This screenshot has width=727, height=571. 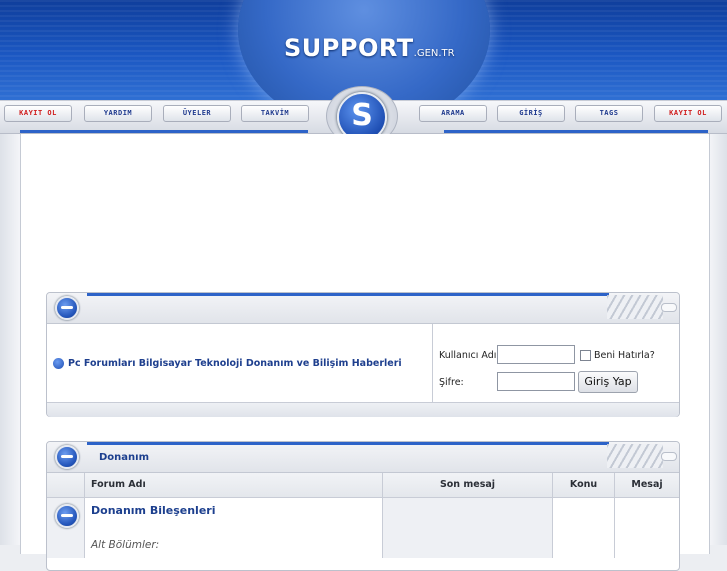 I want to click on site-logo: SUPPORT.GEN.TR, so click(x=369, y=48).